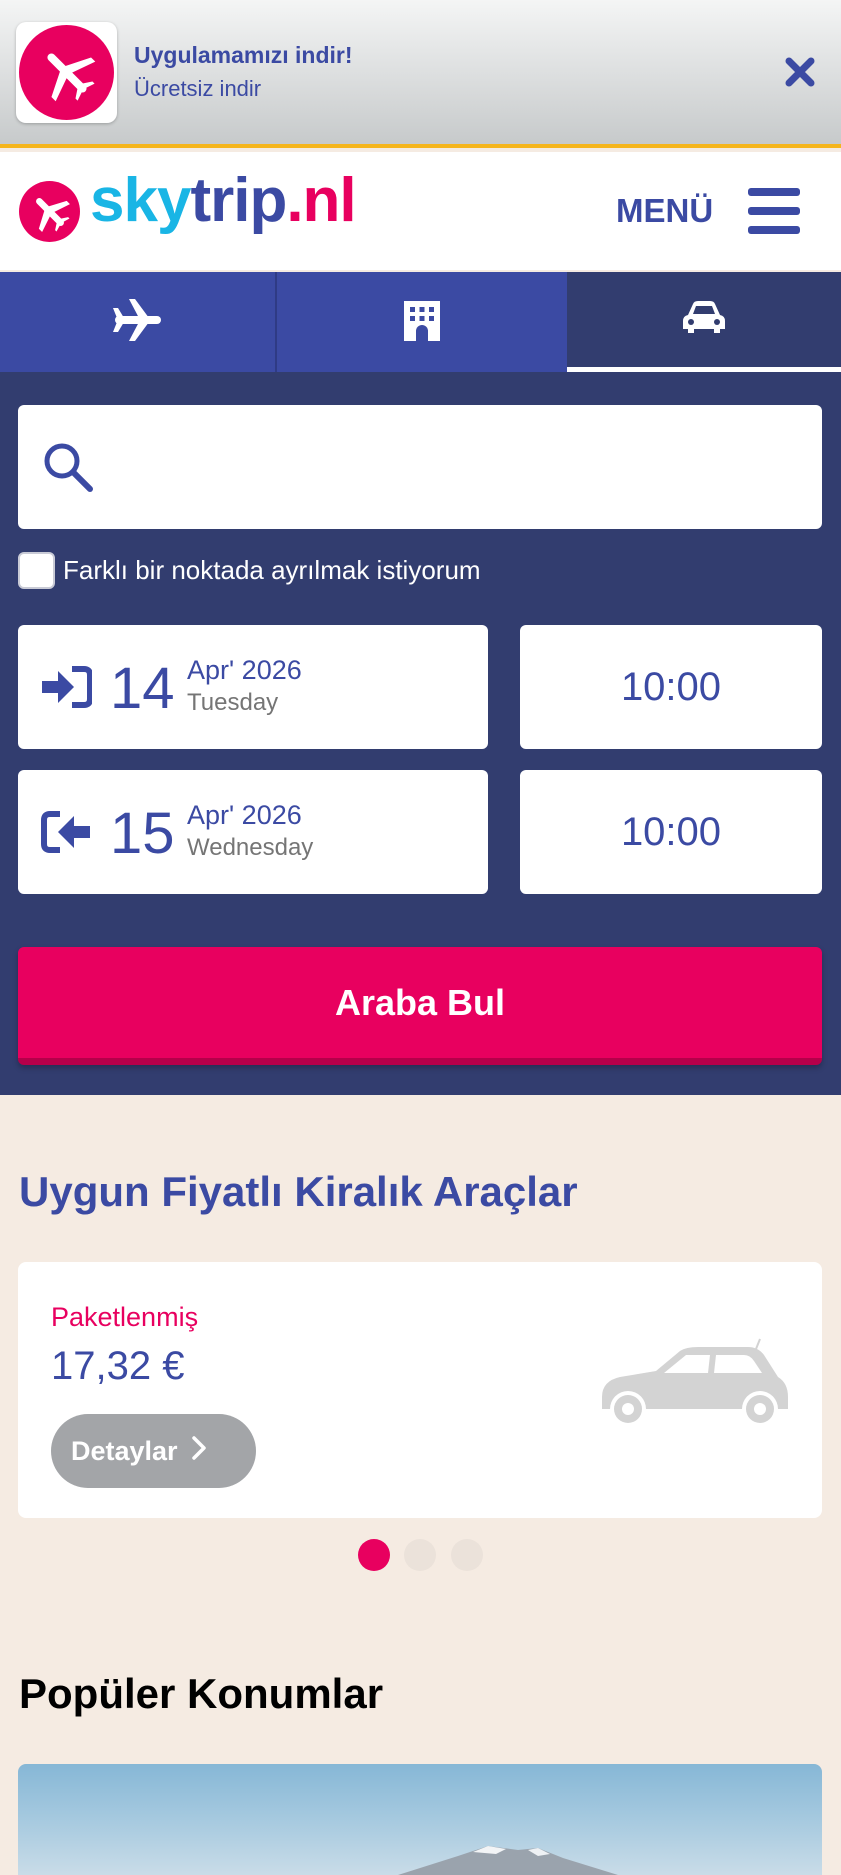  What do you see at coordinates (298, 1191) in the screenshot?
I see `deals-section-title: Uygun Fiyatlı Kiralık Araçlar` at bounding box center [298, 1191].